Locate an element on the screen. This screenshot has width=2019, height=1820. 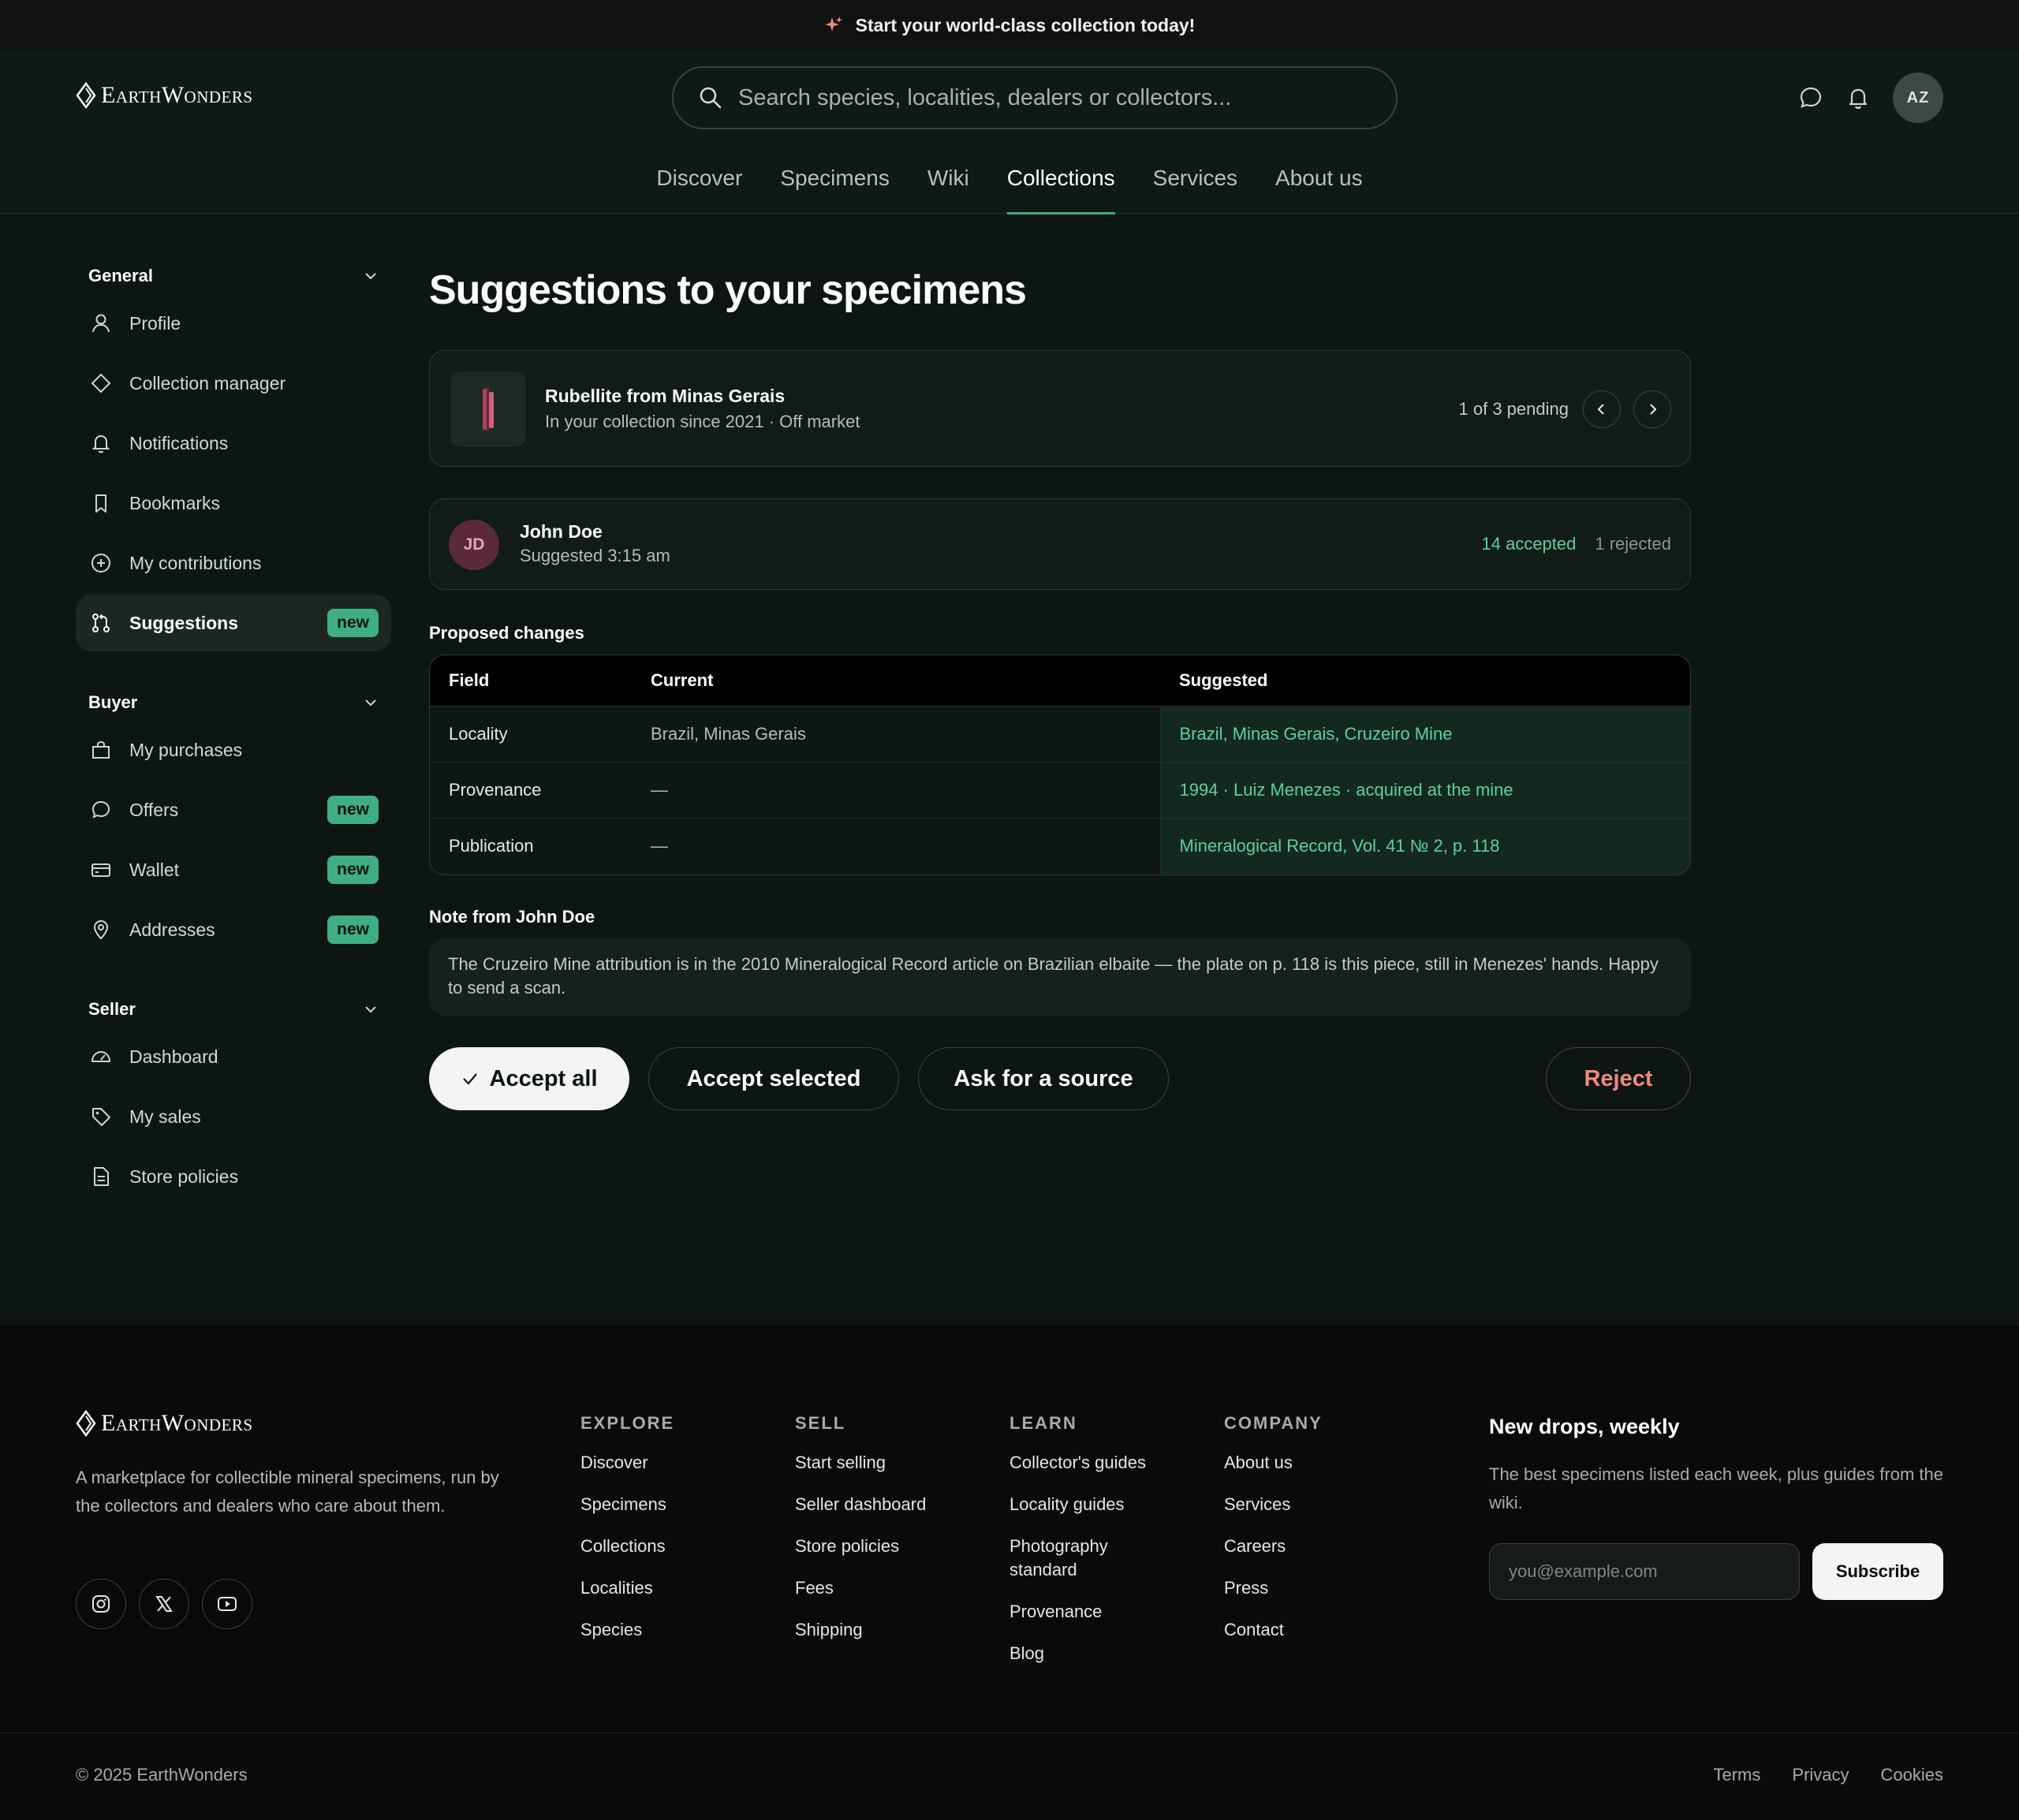
bell-icon is located at coordinates (1858, 98).